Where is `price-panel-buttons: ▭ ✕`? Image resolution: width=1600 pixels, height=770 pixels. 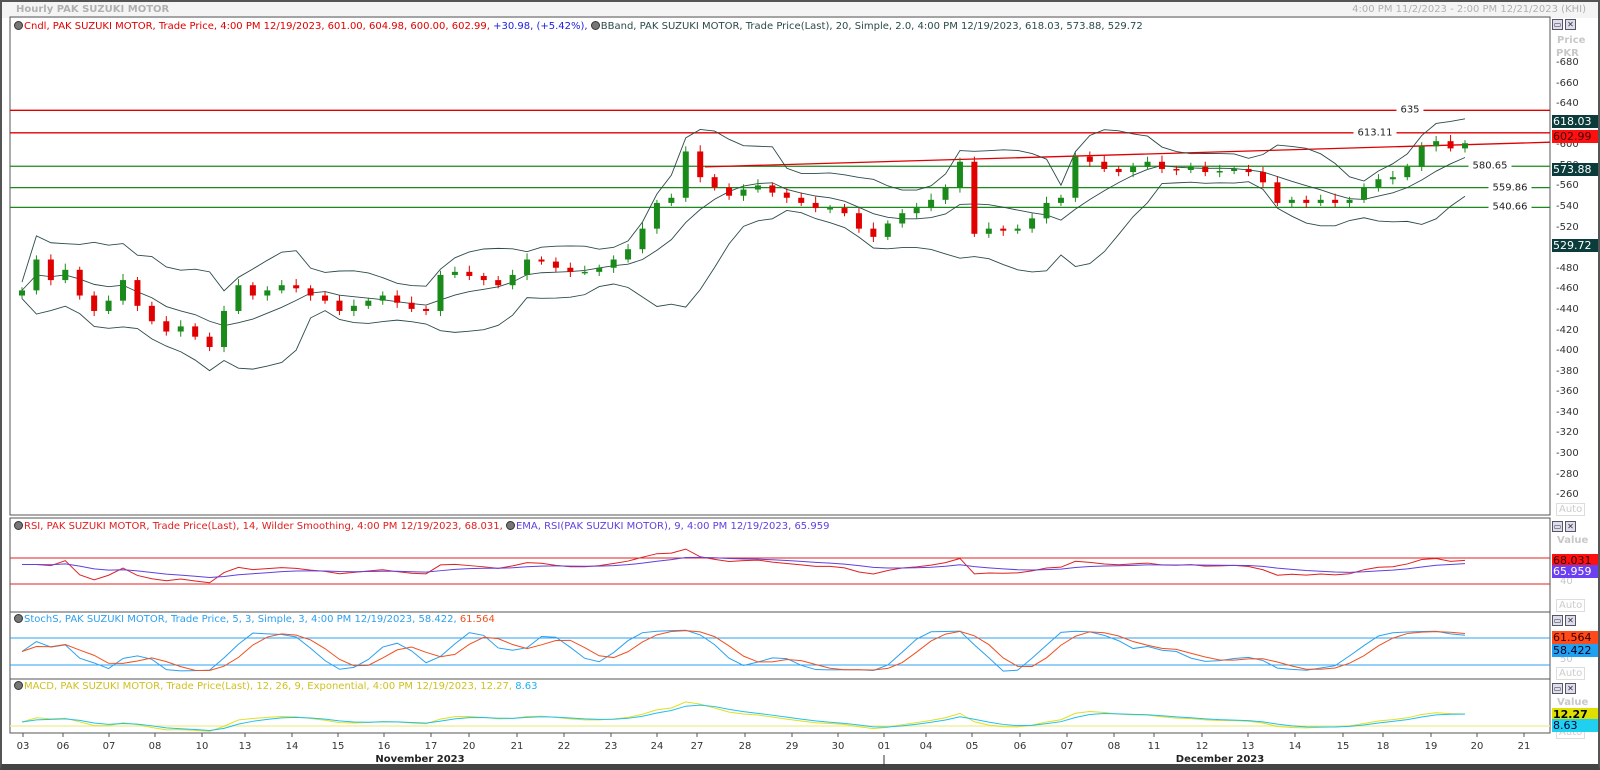
price-panel-buttons: ▭ ✕ is located at coordinates (1564, 24).